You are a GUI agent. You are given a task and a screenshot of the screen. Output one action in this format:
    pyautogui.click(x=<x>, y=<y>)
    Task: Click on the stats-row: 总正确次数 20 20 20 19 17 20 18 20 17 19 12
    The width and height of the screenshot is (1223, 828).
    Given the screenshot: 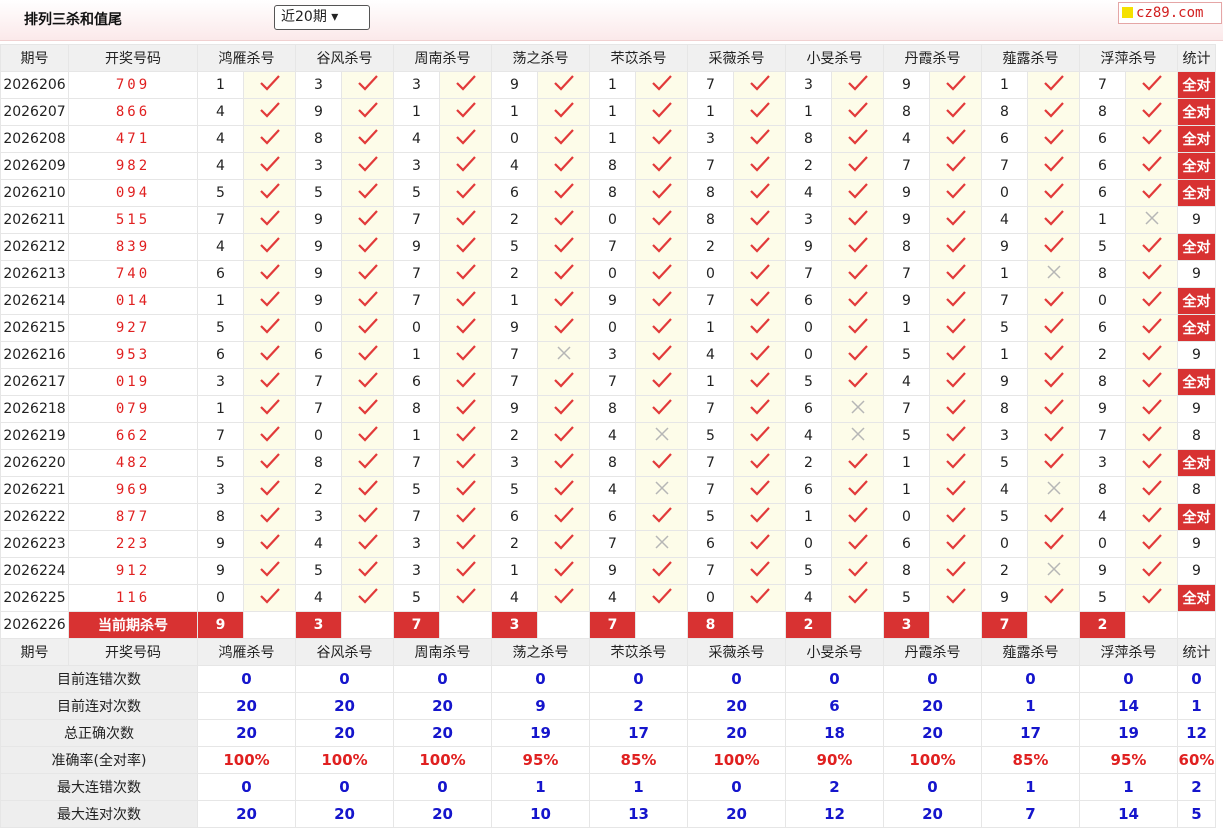 What is the action you would take?
    pyautogui.click(x=608, y=733)
    